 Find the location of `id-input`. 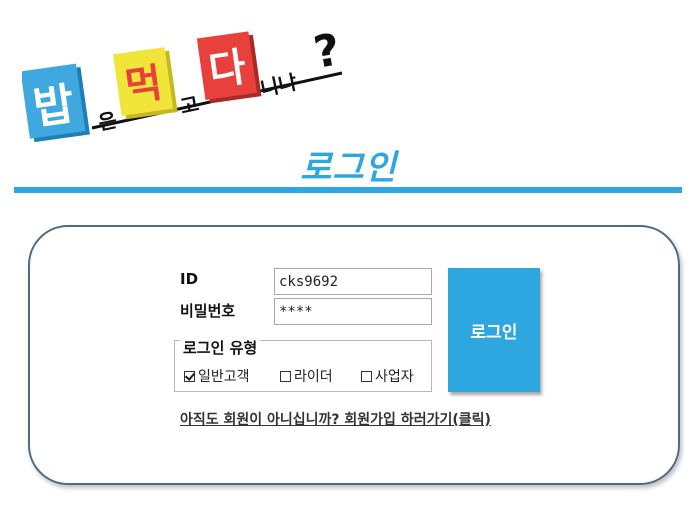

id-input is located at coordinates (353, 281).